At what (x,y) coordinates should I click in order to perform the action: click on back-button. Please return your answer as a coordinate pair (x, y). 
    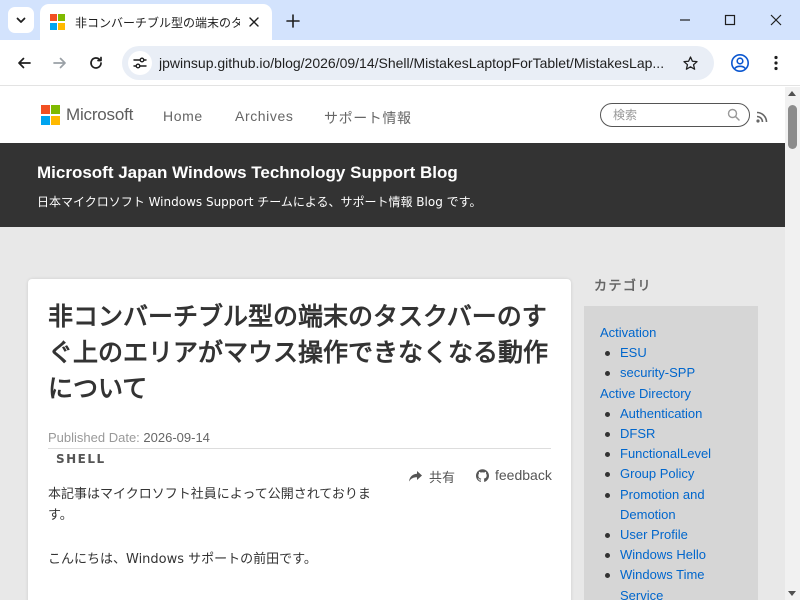
    Looking at the image, I should click on (24, 63).